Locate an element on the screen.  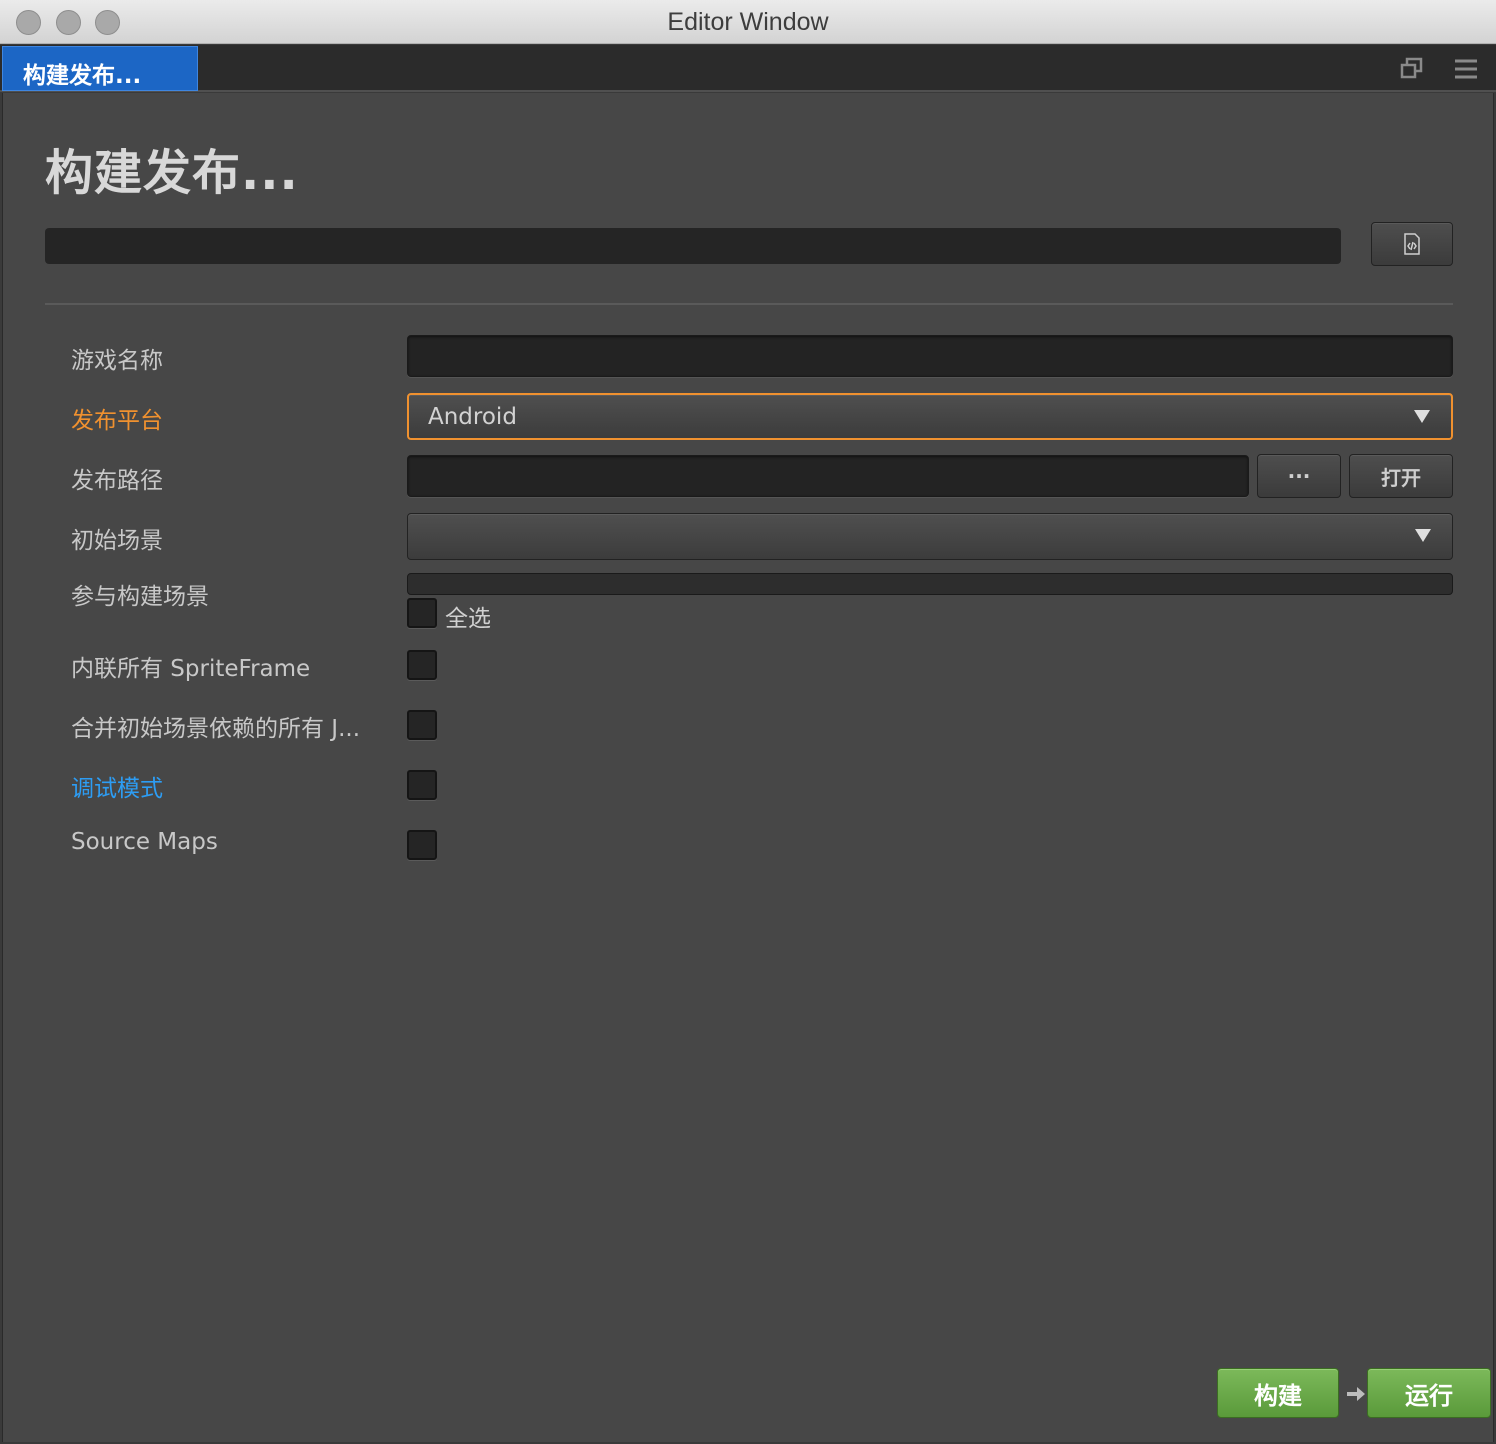
open-log-button is located at coordinates (1412, 244).